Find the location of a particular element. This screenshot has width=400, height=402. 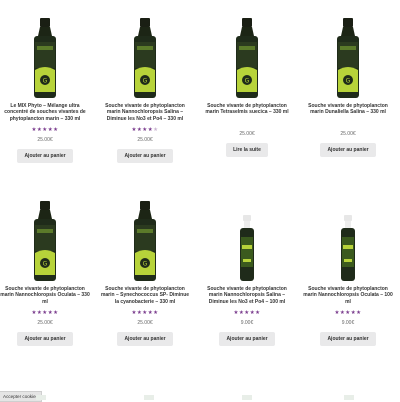

read-more-button: Lire la suite is located at coordinates (247, 149).